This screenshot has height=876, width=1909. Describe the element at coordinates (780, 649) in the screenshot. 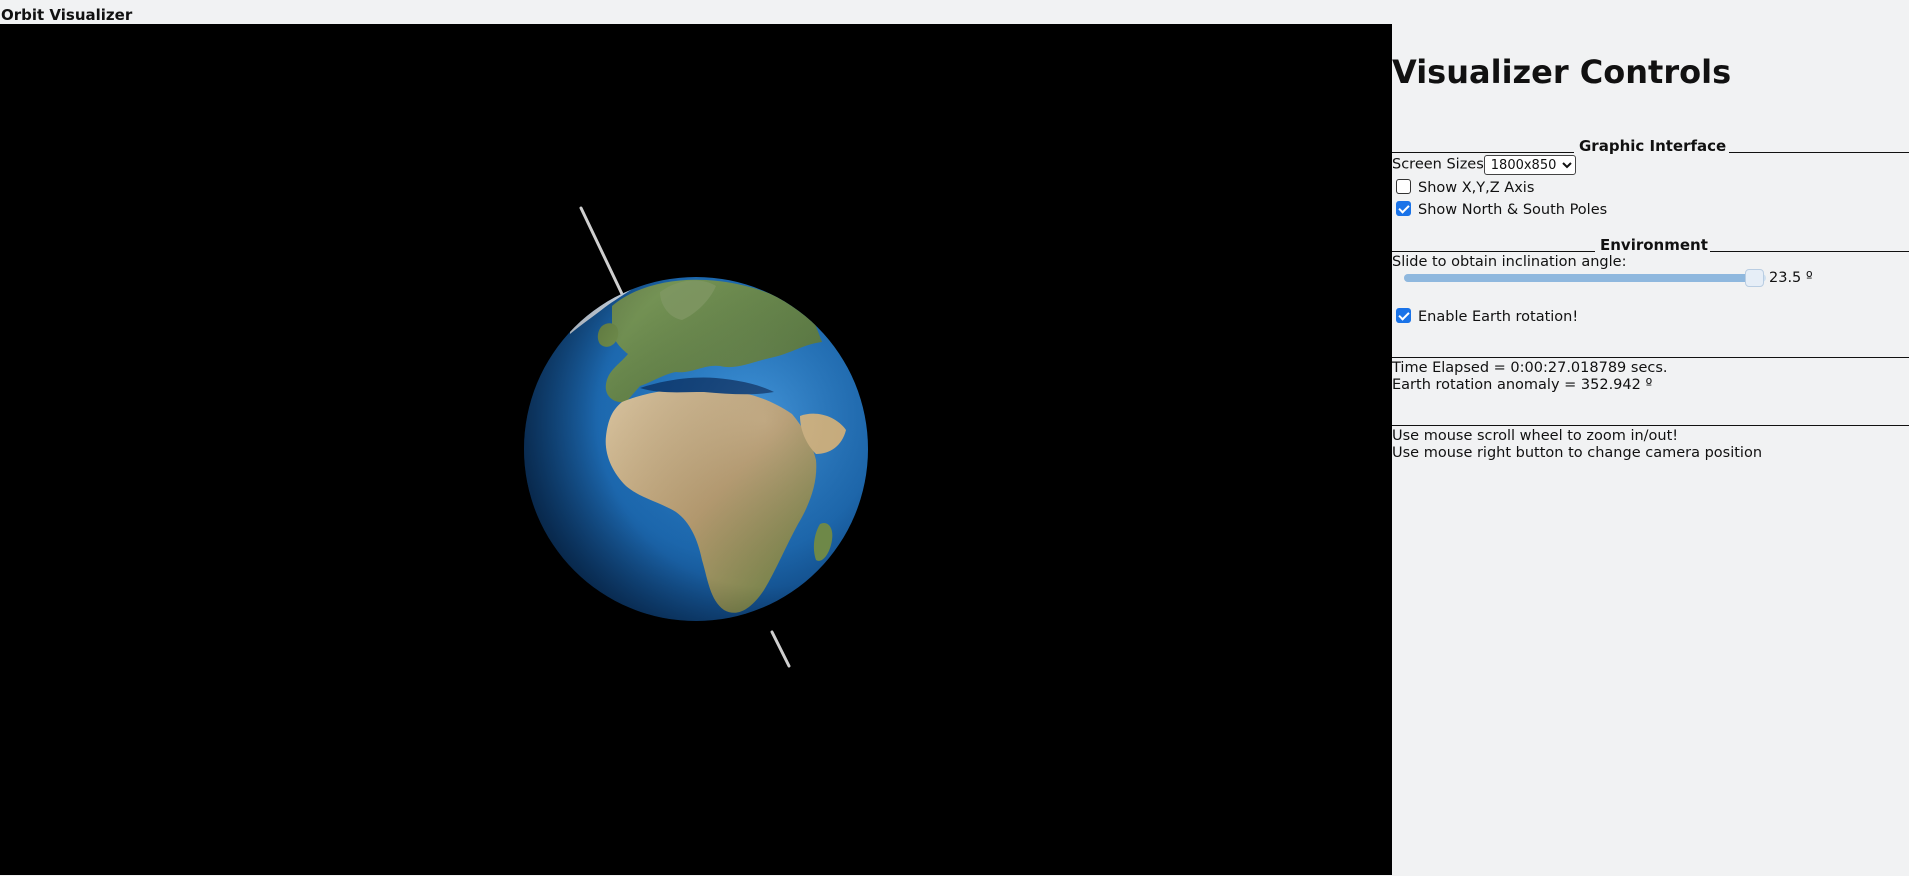

I see `south-pole-axis` at that location.